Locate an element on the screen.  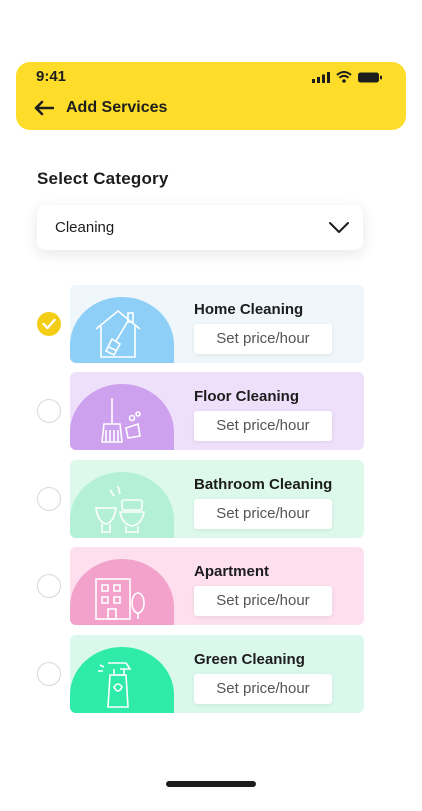
service-card: Green Cleaning Set price/hour is located at coordinates (217, 674).